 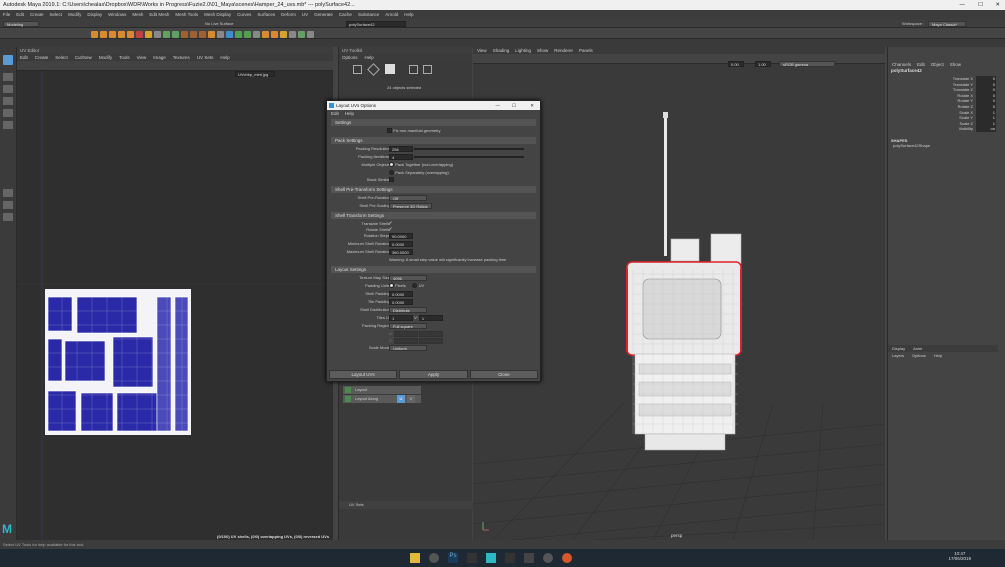 What do you see at coordinates (42, 57) in the screenshot?
I see `uv-menu-create: Create` at bounding box center [42, 57].